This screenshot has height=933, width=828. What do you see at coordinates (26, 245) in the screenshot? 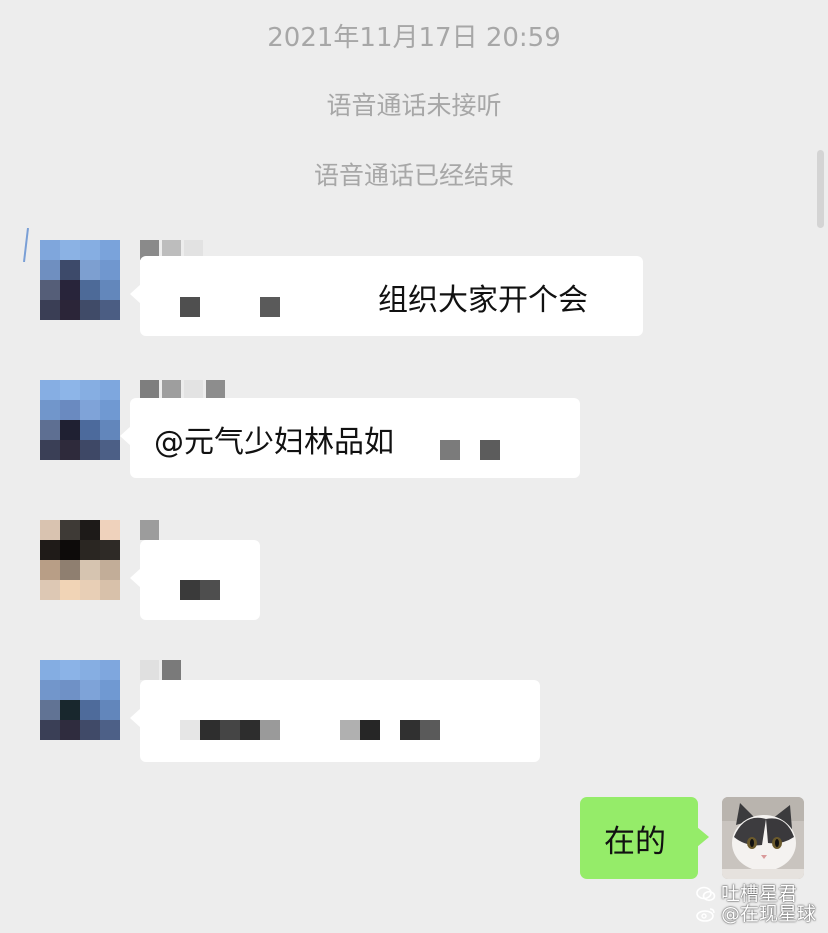
I see `edge-mark-icon` at bounding box center [26, 245].